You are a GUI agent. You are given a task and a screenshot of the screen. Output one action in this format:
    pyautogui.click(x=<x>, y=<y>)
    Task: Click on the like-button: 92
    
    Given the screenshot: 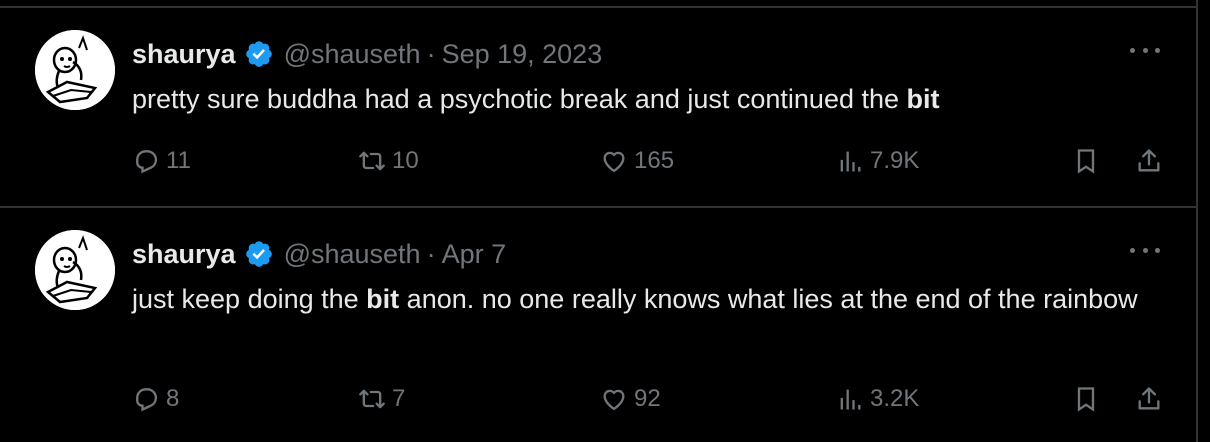 What is the action you would take?
    pyautogui.click(x=630, y=399)
    